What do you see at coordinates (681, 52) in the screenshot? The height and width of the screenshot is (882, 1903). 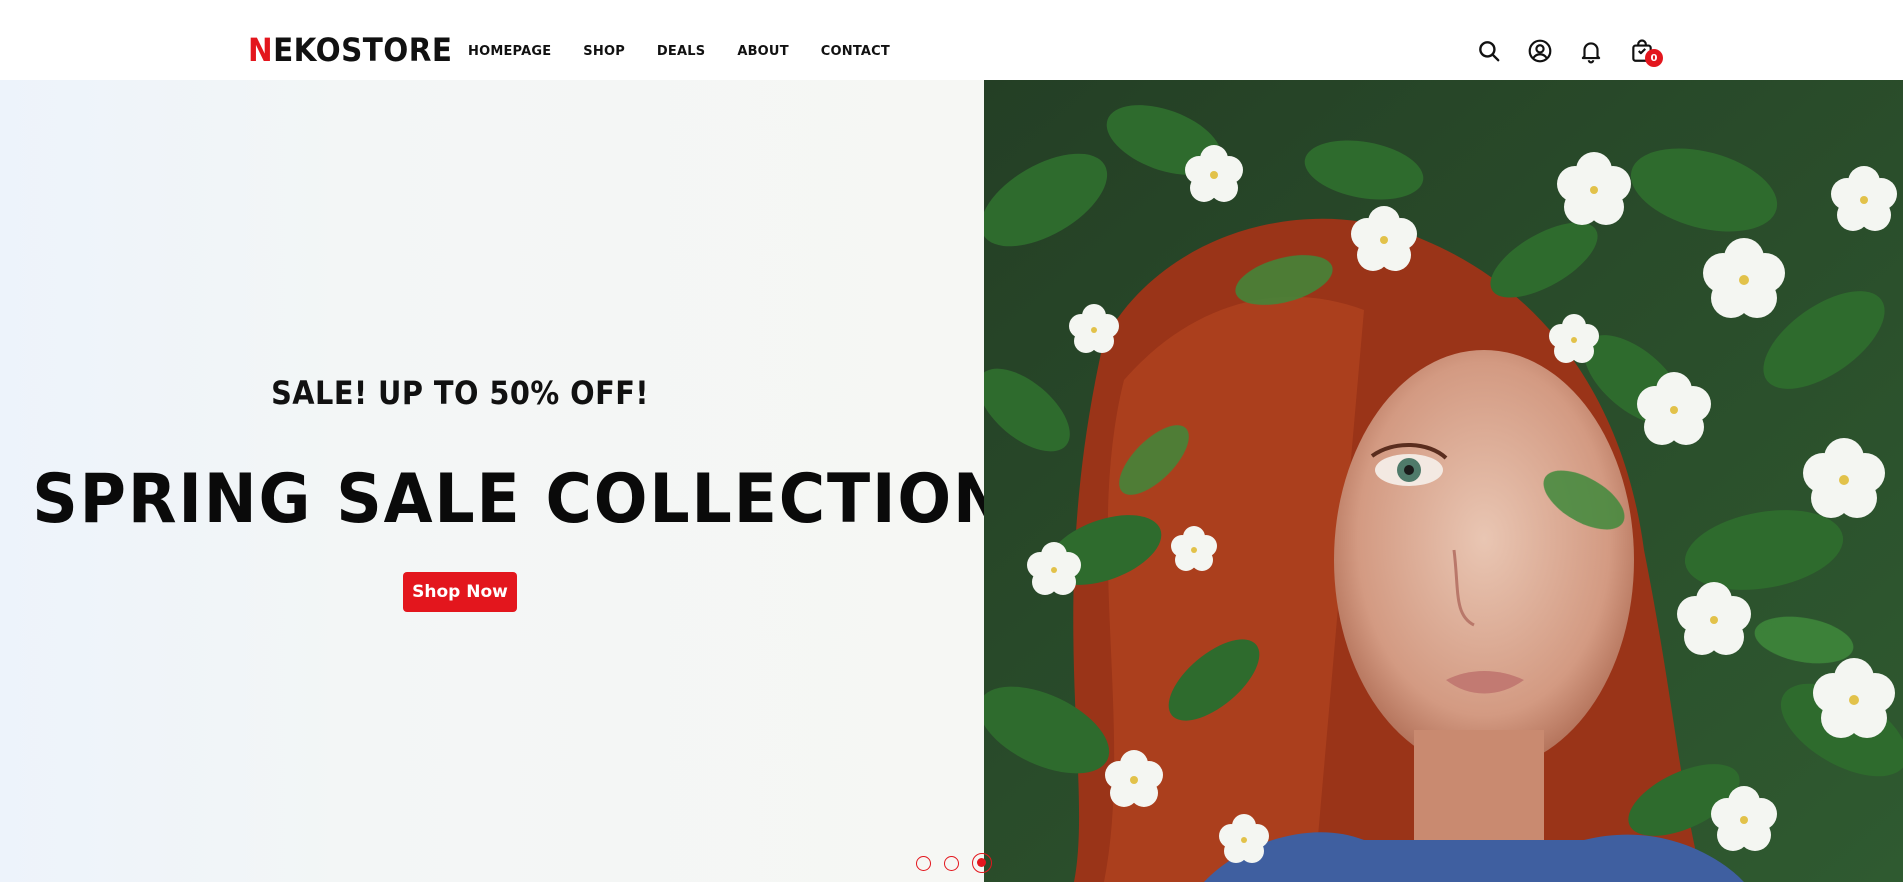 I see `nav-item-deals: DEALS` at bounding box center [681, 52].